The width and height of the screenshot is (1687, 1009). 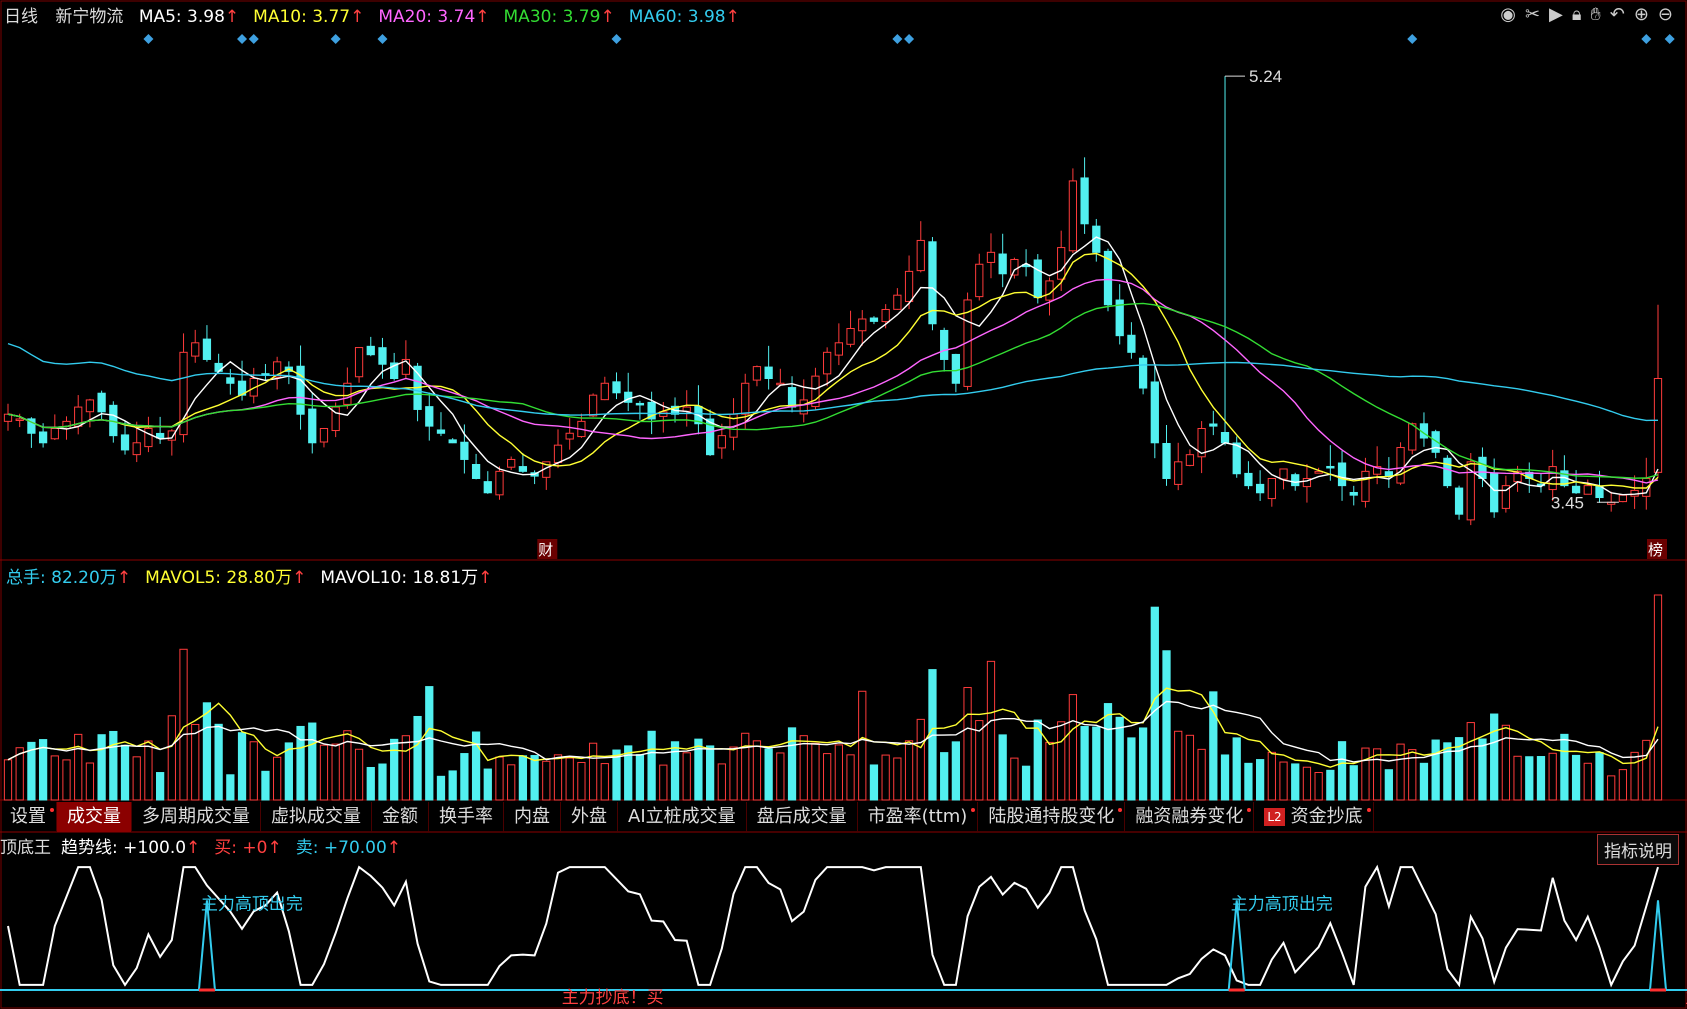 I want to click on vol-legend-item-2: MAVOL10: 18.81万↑, so click(x=406, y=578).